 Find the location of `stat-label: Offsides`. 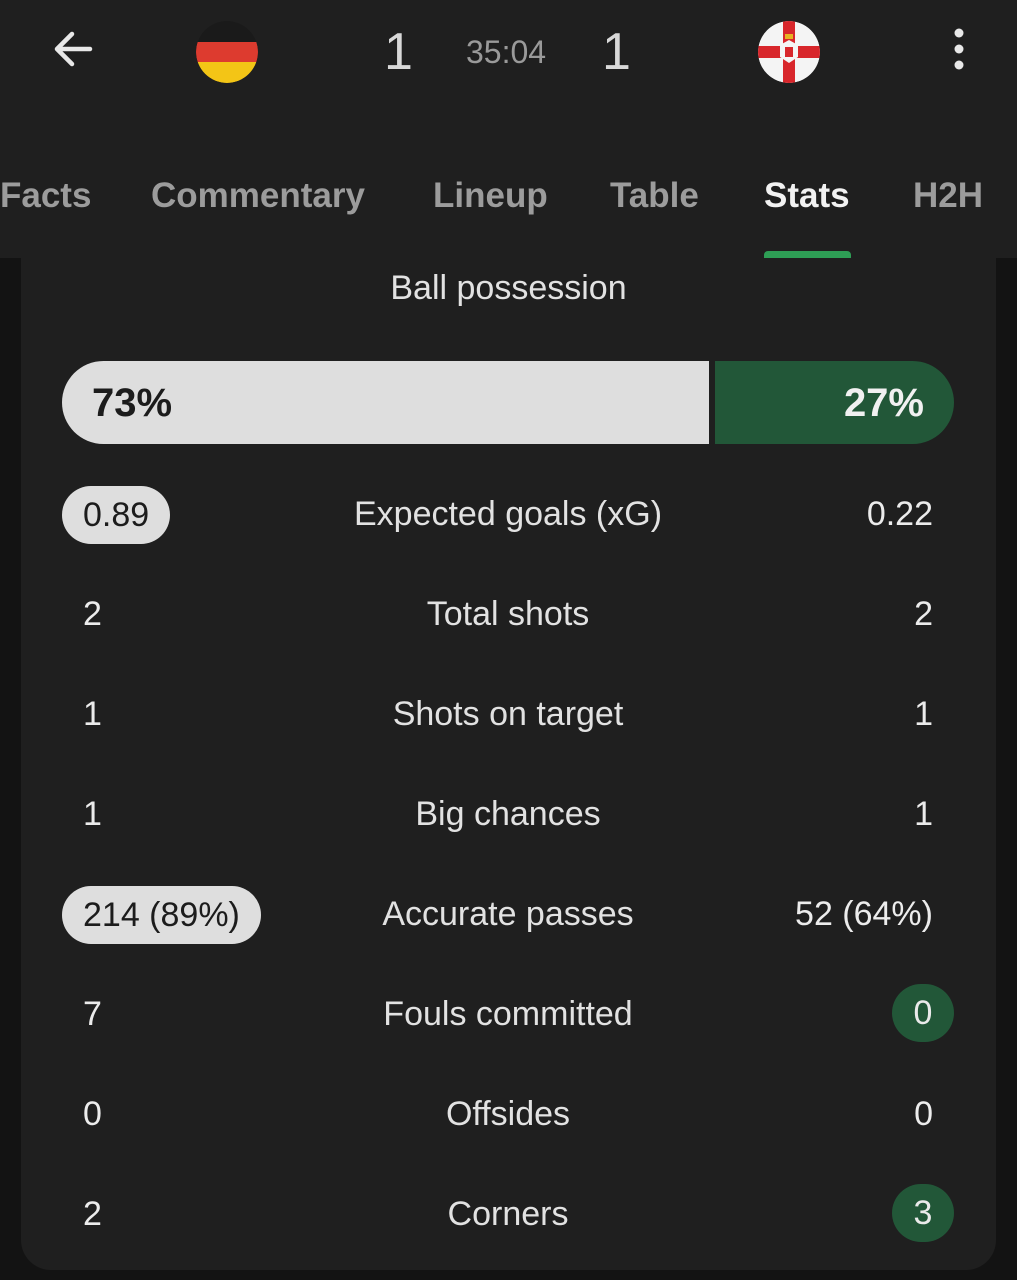

stat-label: Offsides is located at coordinates (508, 1114).